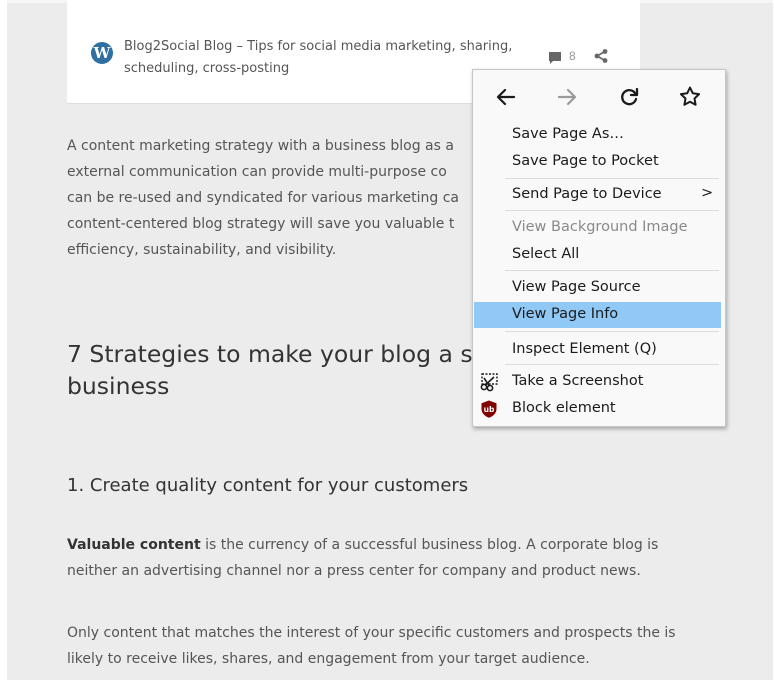  What do you see at coordinates (546, 254) in the screenshot?
I see `menu-item-label: Select All` at bounding box center [546, 254].